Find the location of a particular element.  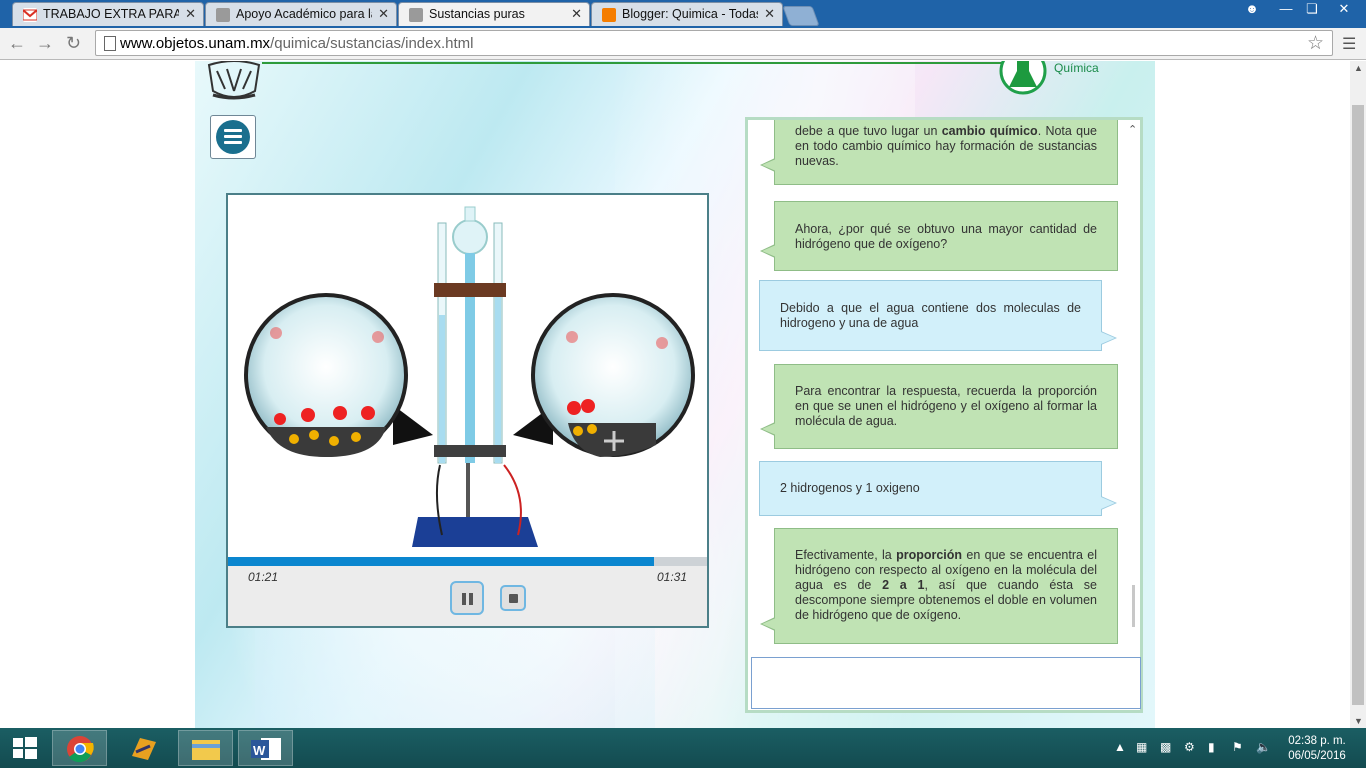

answer-input is located at coordinates (946, 683).